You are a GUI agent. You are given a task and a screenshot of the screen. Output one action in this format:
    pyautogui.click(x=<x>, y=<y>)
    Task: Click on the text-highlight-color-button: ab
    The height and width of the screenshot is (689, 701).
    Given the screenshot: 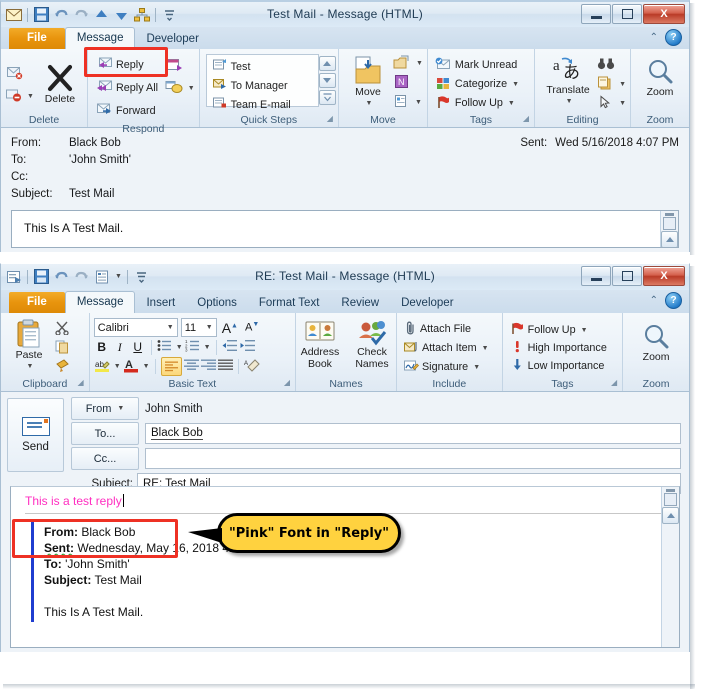 What is the action you would take?
    pyautogui.click(x=102, y=367)
    